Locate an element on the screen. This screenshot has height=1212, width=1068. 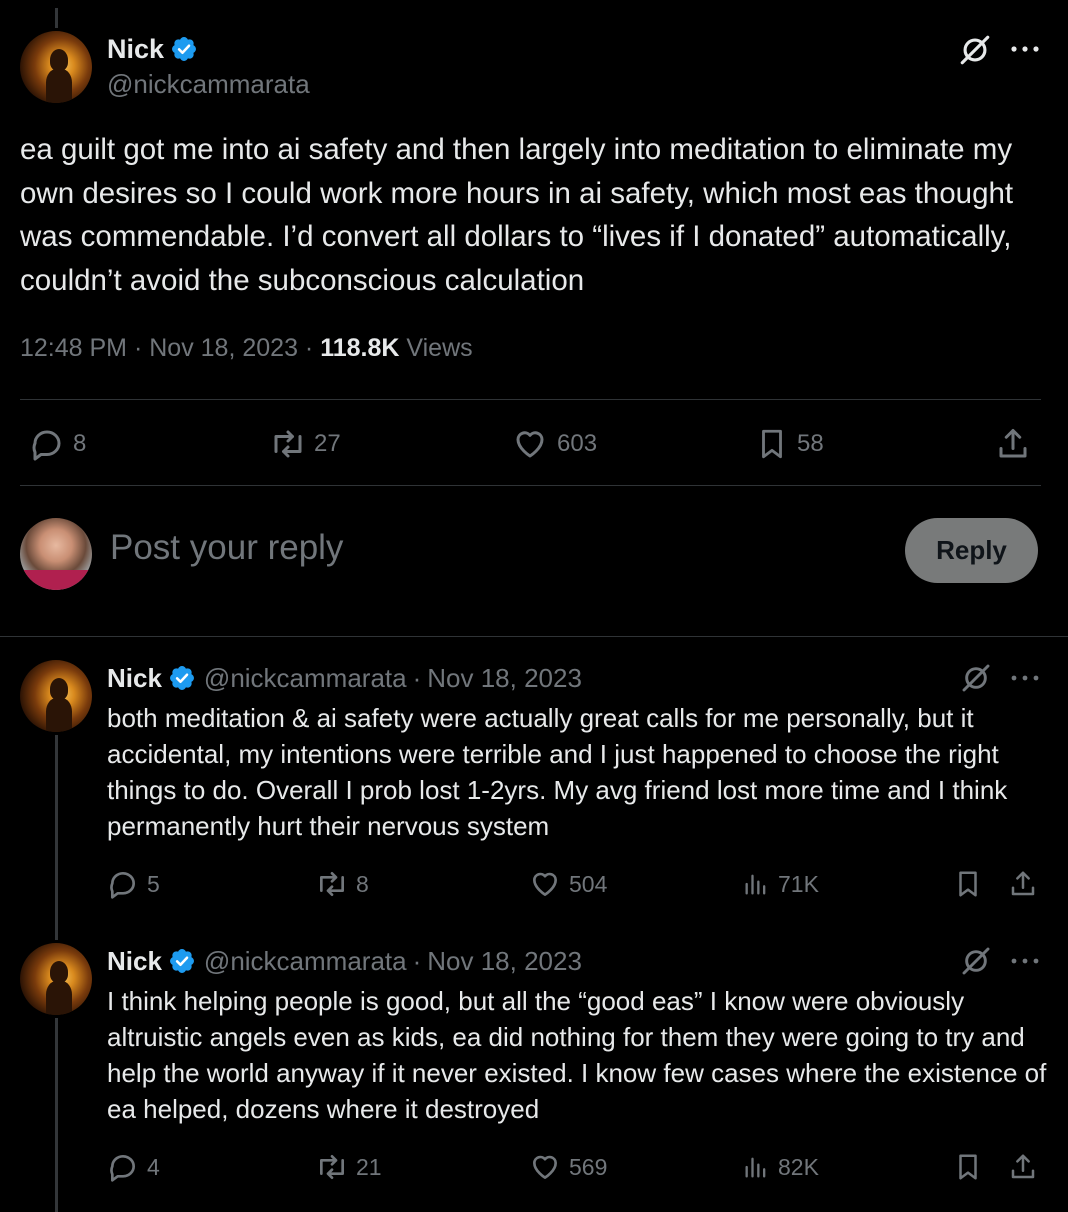
views-count: 71K is located at coordinates (798, 883).